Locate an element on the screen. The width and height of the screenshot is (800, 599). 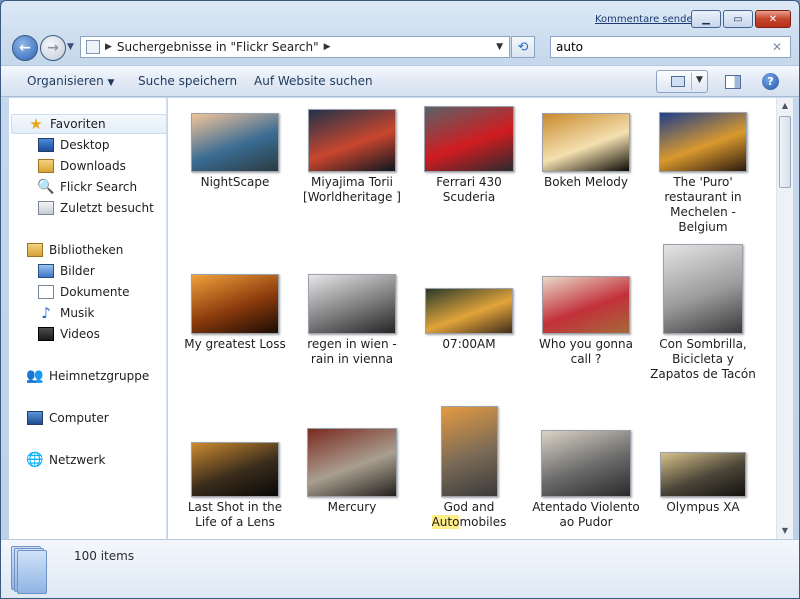
list-item: My greatest Loss is located at coordinates (235, 313).